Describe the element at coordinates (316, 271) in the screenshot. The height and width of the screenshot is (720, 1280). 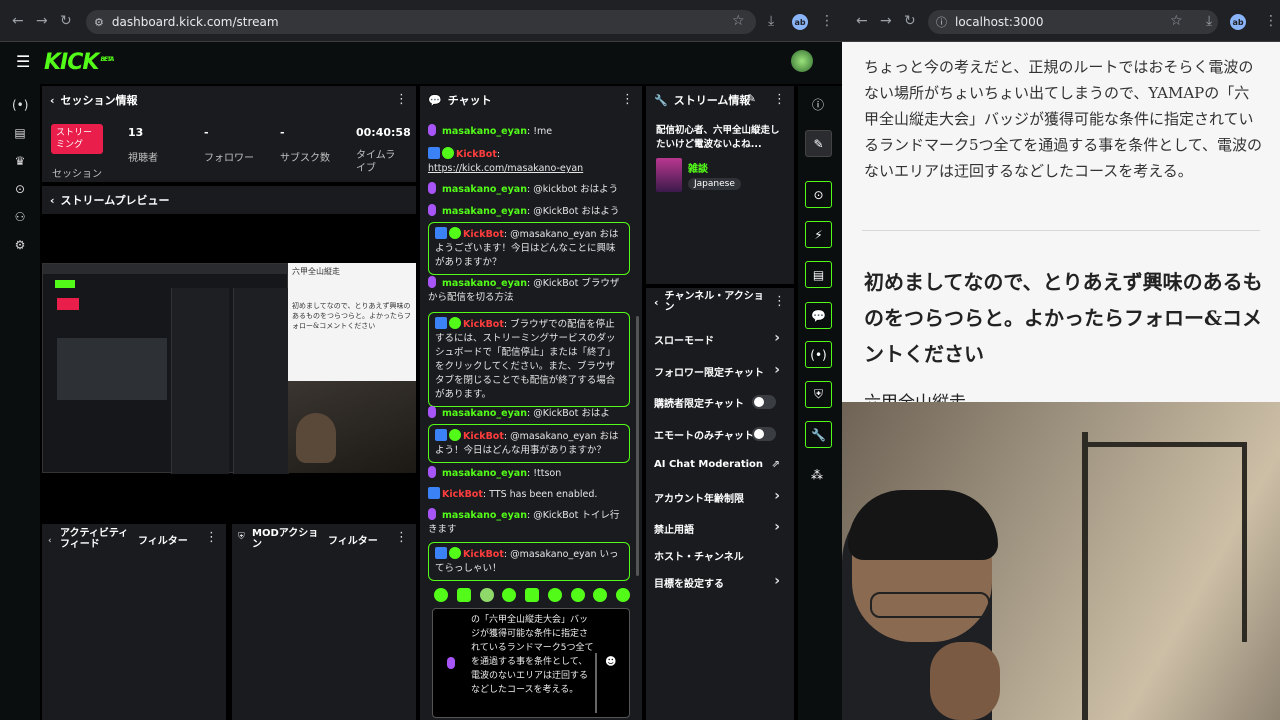
I see `preview-note-heading: 六甲全山縦走` at that location.